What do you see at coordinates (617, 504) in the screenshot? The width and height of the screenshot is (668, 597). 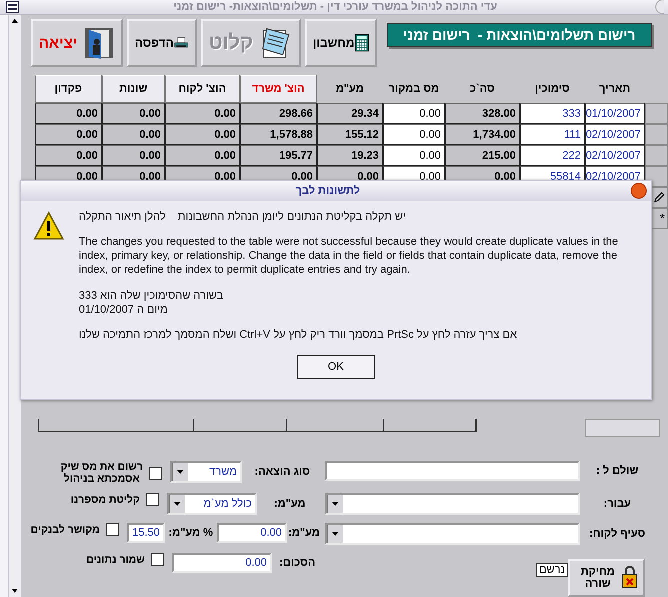 I see `field-label: עבור:` at bounding box center [617, 504].